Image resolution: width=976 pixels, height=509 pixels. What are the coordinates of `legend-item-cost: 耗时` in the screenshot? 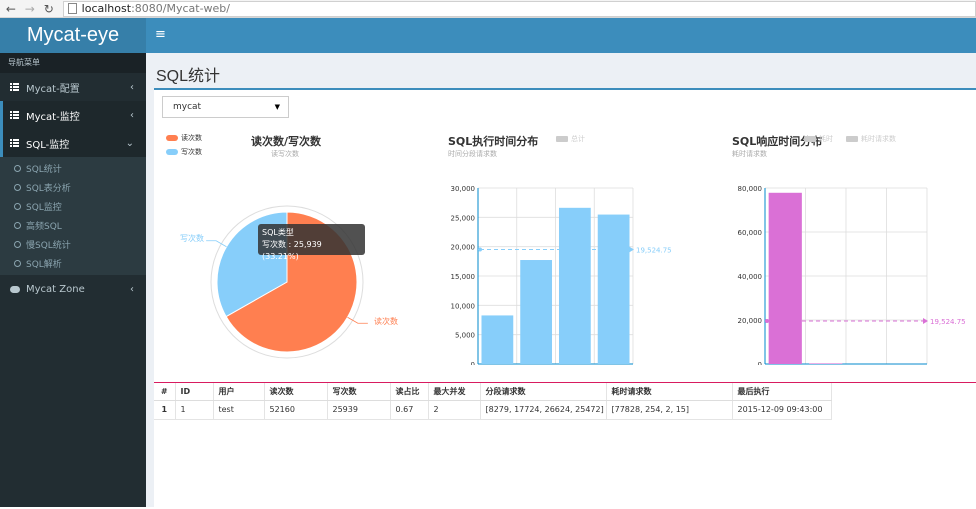 It's located at (818, 139).